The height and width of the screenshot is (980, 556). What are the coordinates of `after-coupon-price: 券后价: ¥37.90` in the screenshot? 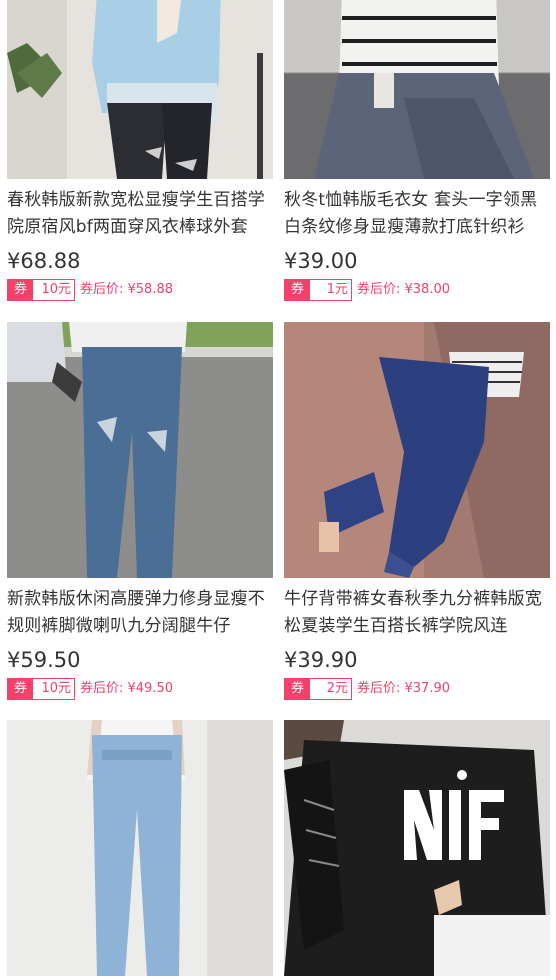 It's located at (403, 688).